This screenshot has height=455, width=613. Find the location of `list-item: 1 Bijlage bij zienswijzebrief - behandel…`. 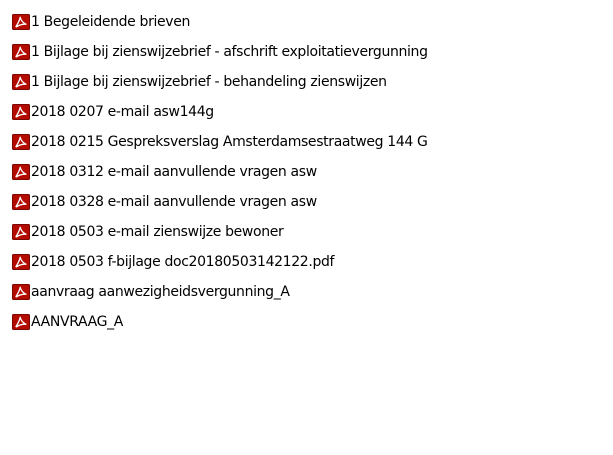

list-item: 1 Bijlage bij zienswijzebrief - behandel… is located at coordinates (220, 82).